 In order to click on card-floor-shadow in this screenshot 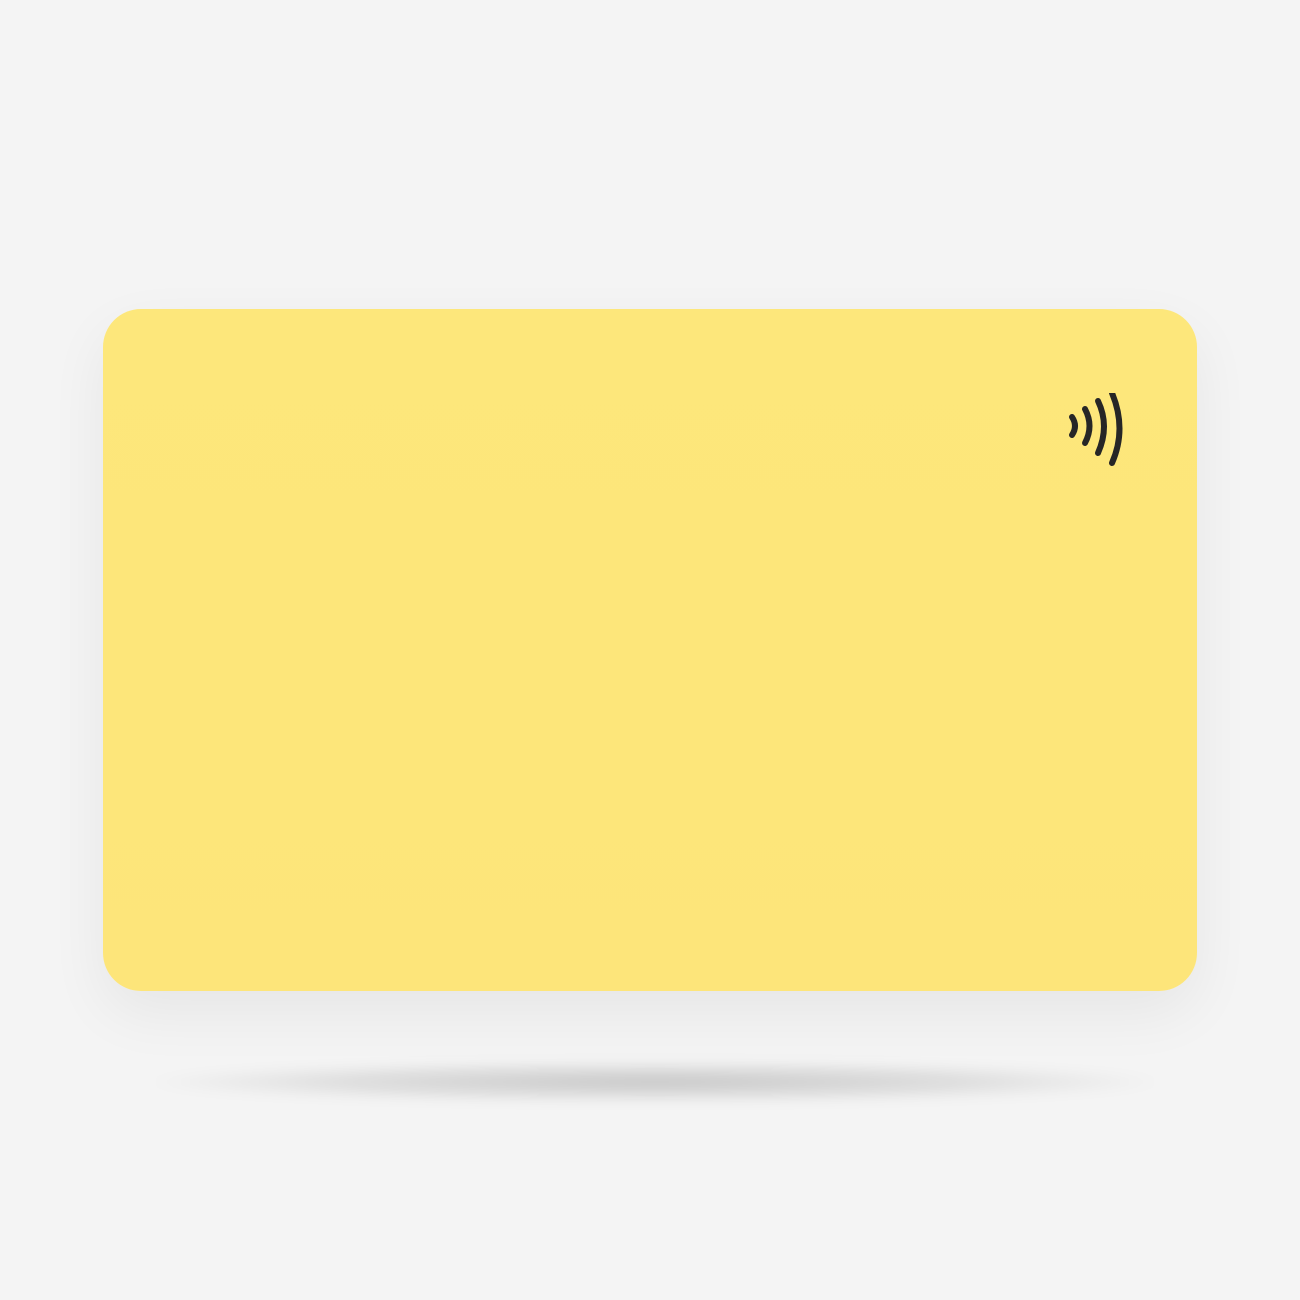, I will do `click(655, 1082)`.